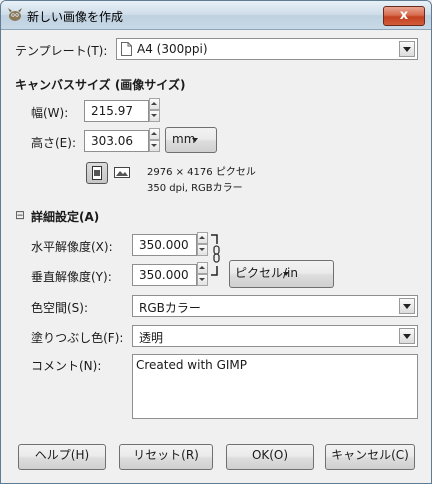 Image resolution: width=432 pixels, height=484 pixels. Describe the element at coordinates (72, 247) in the screenshot. I see `xres-label: 水平解像度(X):` at that location.